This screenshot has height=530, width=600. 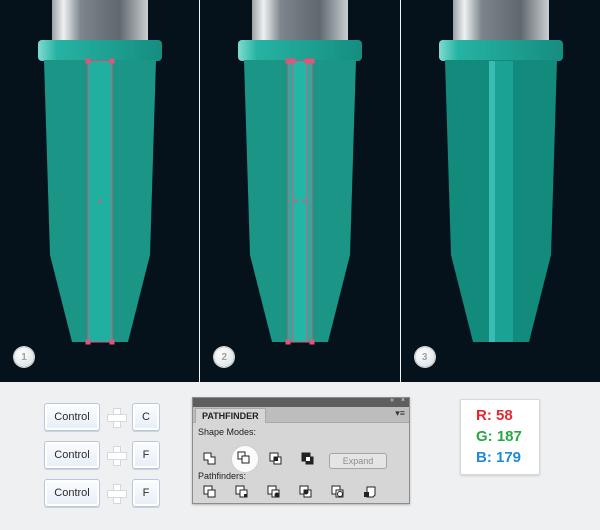 What do you see at coordinates (24, 357) in the screenshot?
I see `step-badge: 1` at bounding box center [24, 357].